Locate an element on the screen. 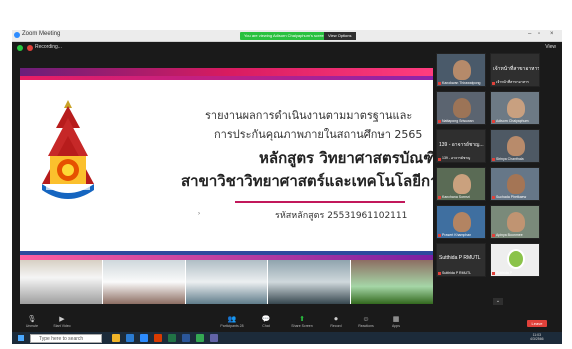  participant-tile: Kanokwan Thirawatpong is located at coordinates (461, 70).